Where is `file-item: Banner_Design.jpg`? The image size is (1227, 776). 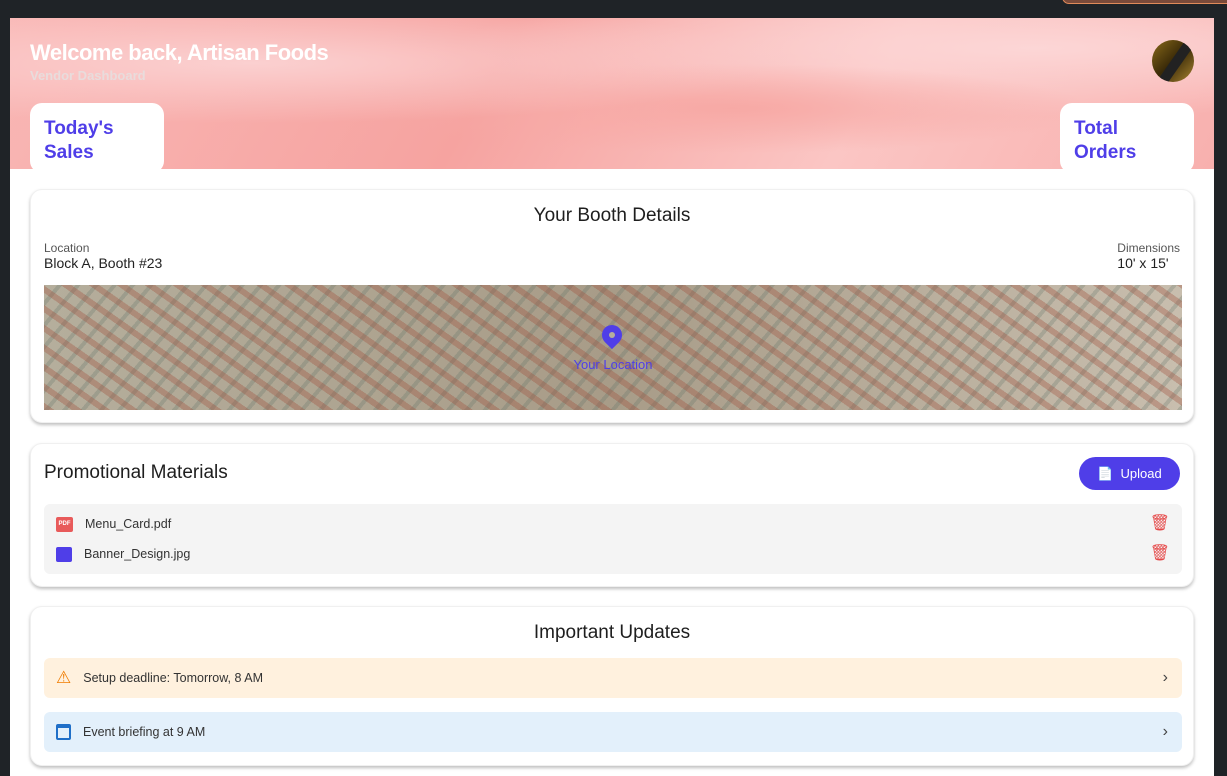 file-item: Banner_Design.jpg is located at coordinates (123, 554).